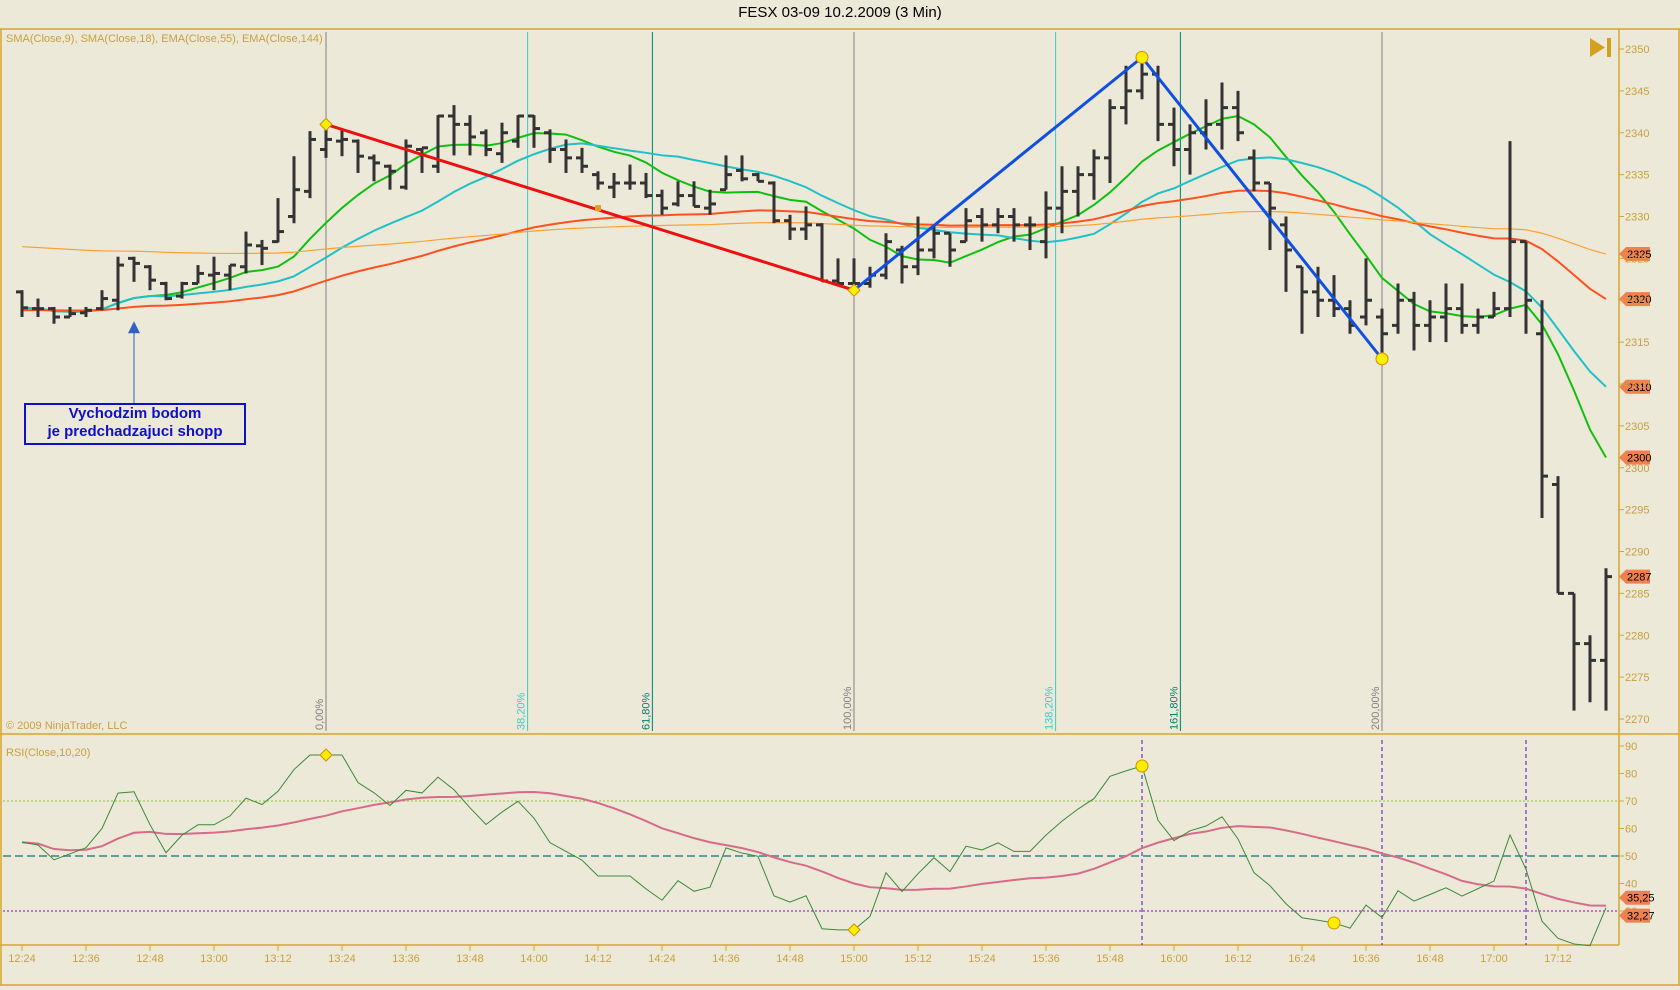 The height and width of the screenshot is (990, 1680). What do you see at coordinates (598, 959) in the screenshot?
I see `time-tick-label: 14:12` at bounding box center [598, 959].